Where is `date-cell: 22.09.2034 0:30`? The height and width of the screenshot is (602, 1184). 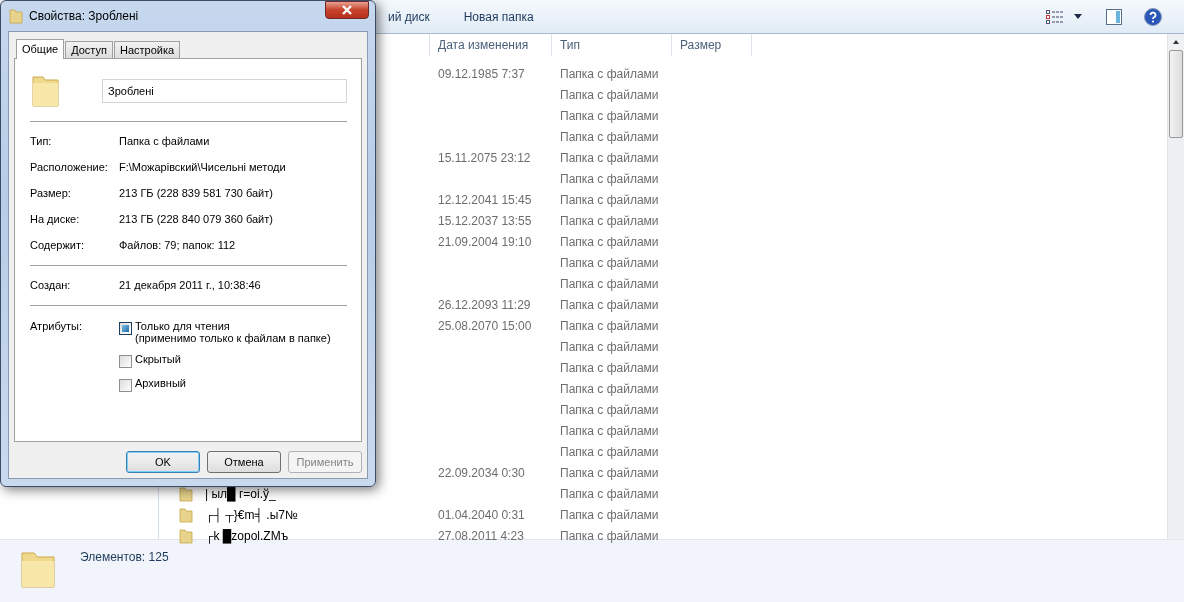
date-cell: 22.09.2034 0:30 is located at coordinates (481, 472).